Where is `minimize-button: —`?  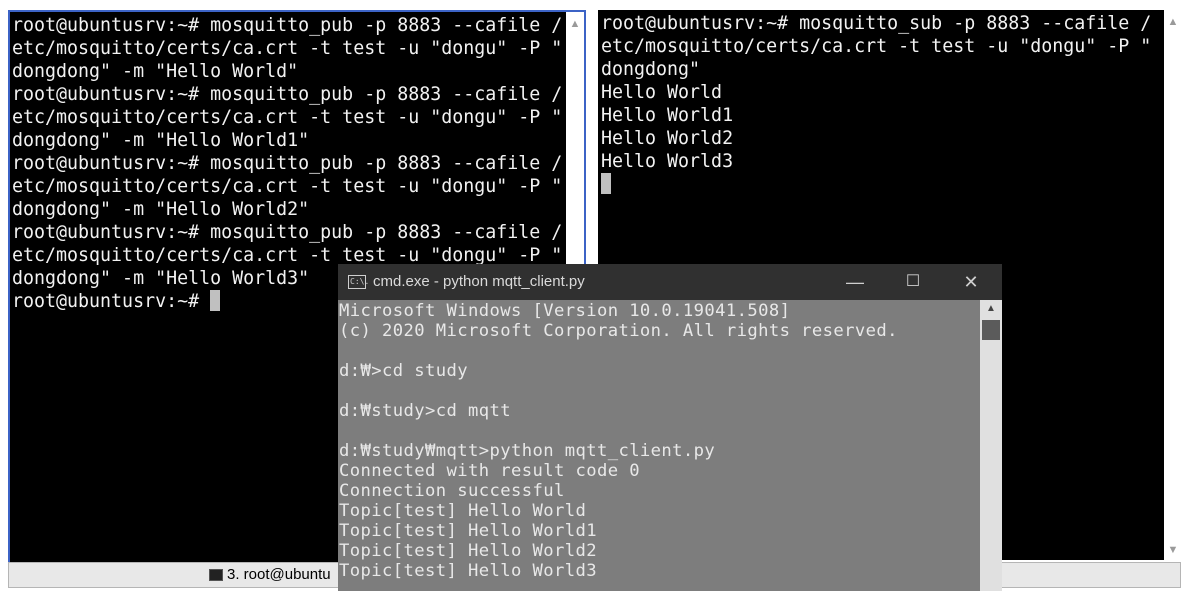
minimize-button: — is located at coordinates (855, 282).